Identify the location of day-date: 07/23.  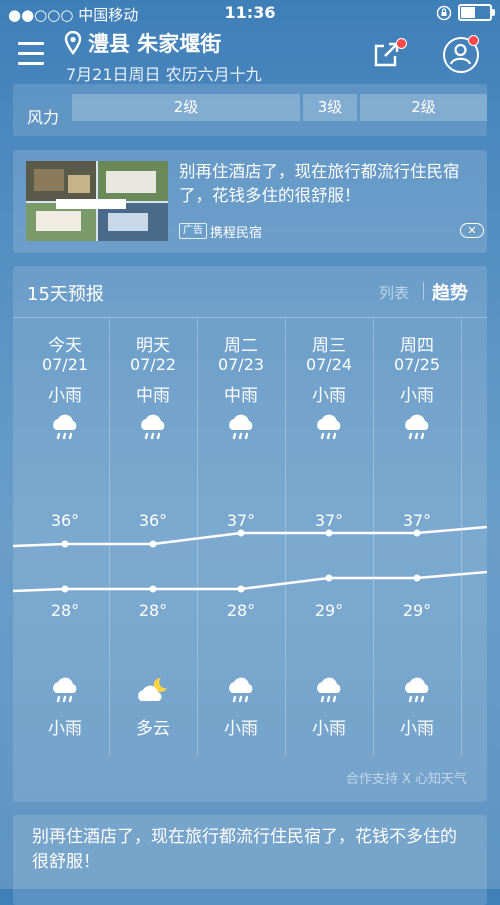
(241, 364).